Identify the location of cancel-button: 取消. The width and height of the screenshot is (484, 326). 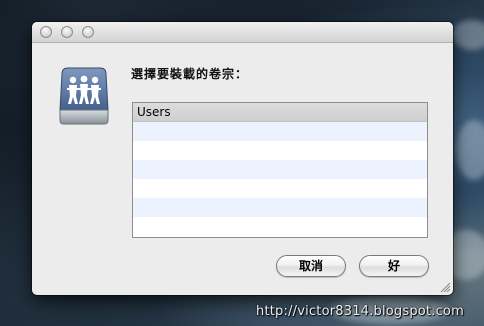
(311, 266).